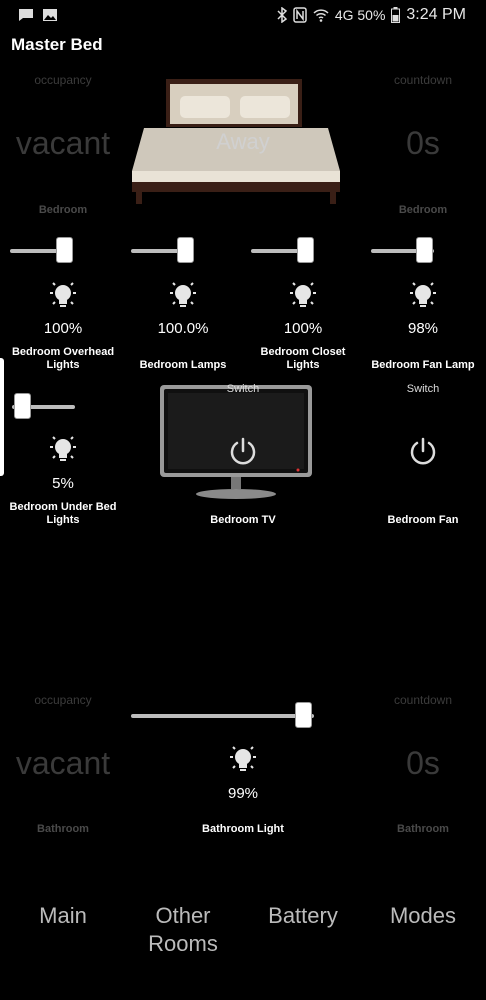  What do you see at coordinates (63, 700) in the screenshot?
I see `bath-occupancy-label: occupancy` at bounding box center [63, 700].